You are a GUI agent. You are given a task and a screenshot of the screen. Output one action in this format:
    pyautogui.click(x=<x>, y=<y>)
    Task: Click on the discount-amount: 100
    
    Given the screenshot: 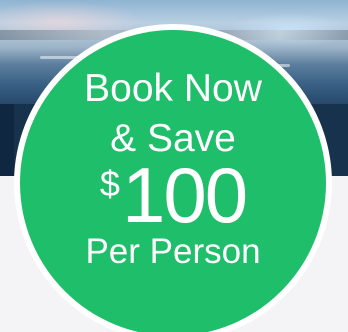 What is the action you would take?
    pyautogui.click(x=184, y=195)
    